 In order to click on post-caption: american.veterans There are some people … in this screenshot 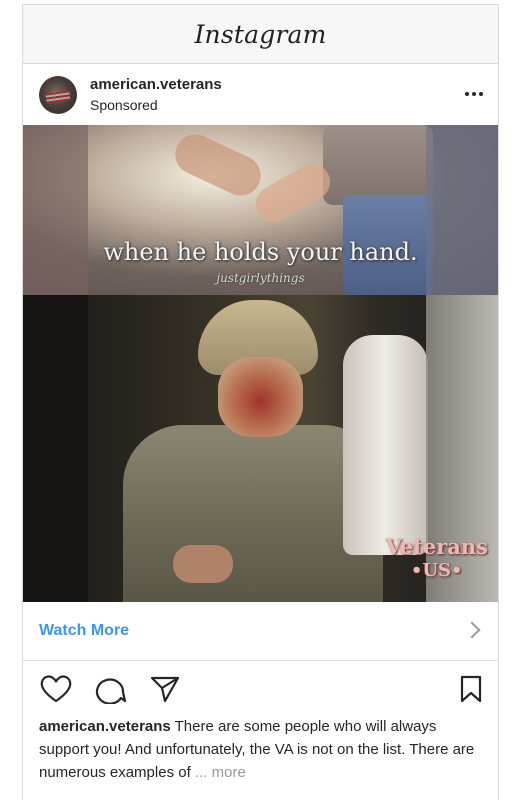, I will do `click(259, 749)`.